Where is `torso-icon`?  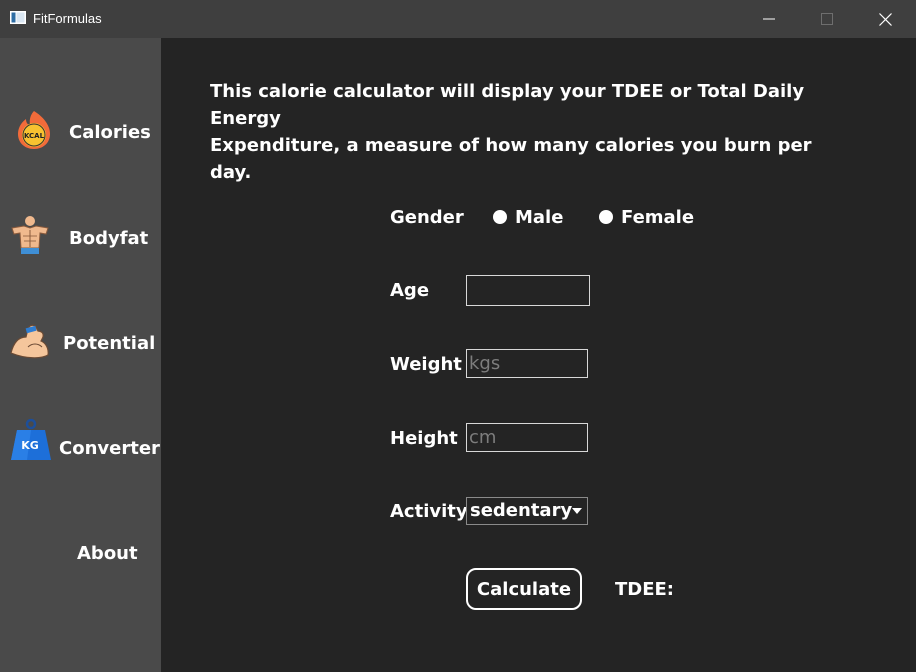 torso-icon is located at coordinates (30, 235).